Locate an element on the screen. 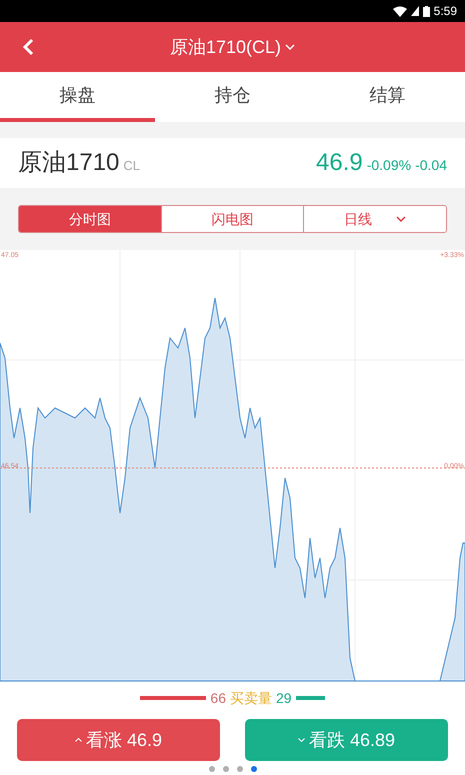 The image size is (465, 775). chart-tab: 日线 is located at coordinates (374, 219).